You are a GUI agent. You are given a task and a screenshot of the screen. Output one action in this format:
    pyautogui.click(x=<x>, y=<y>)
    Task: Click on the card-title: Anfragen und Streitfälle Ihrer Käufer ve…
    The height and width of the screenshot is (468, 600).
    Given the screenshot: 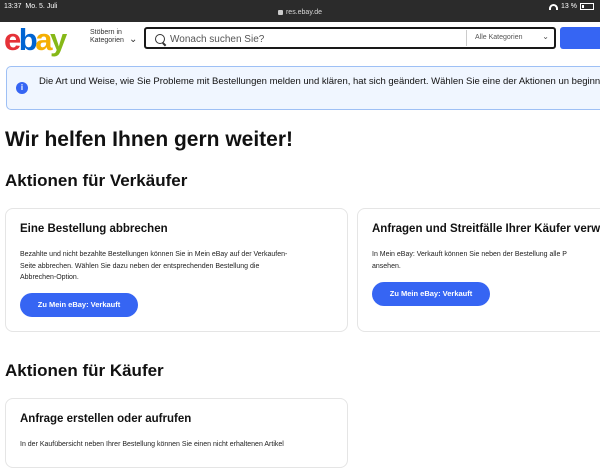 What is the action you would take?
    pyautogui.click(x=486, y=229)
    